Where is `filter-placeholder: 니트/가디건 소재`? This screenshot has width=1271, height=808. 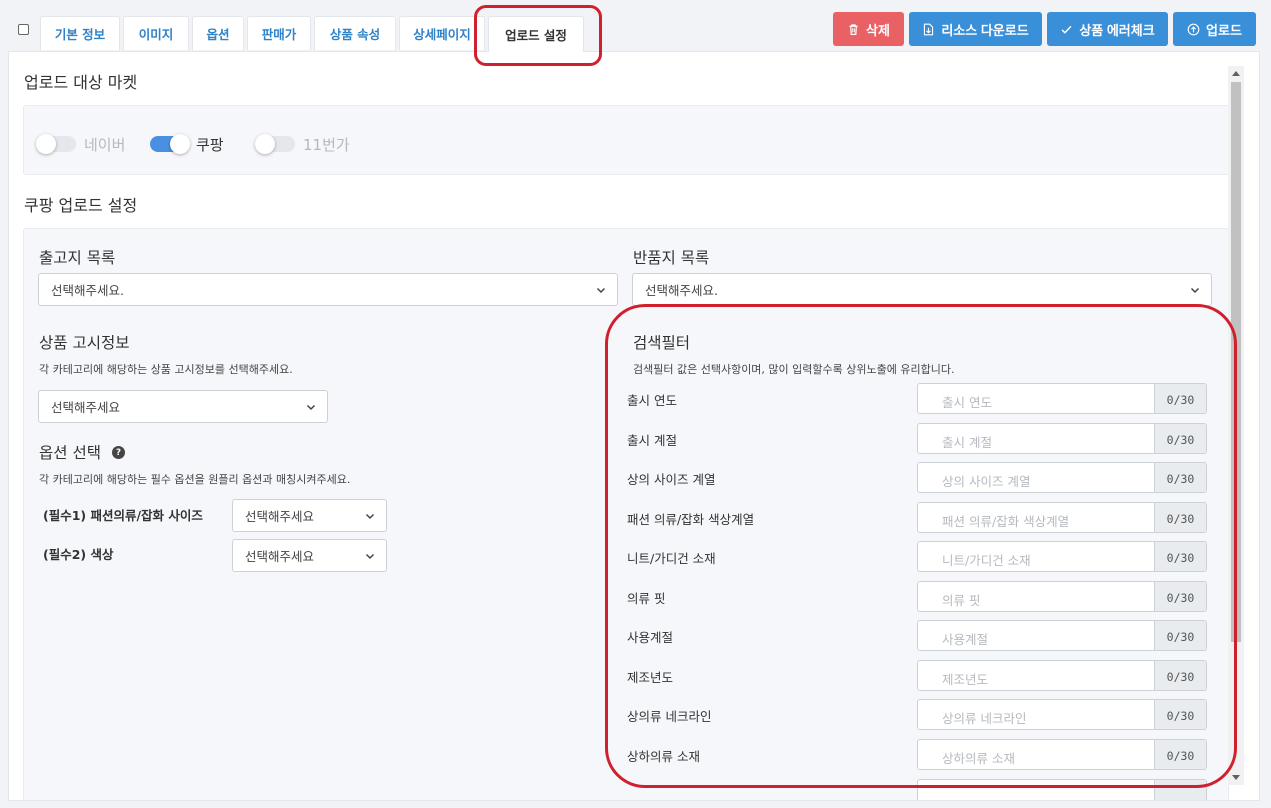
filter-placeholder: 니트/가디건 소재 is located at coordinates (986, 560).